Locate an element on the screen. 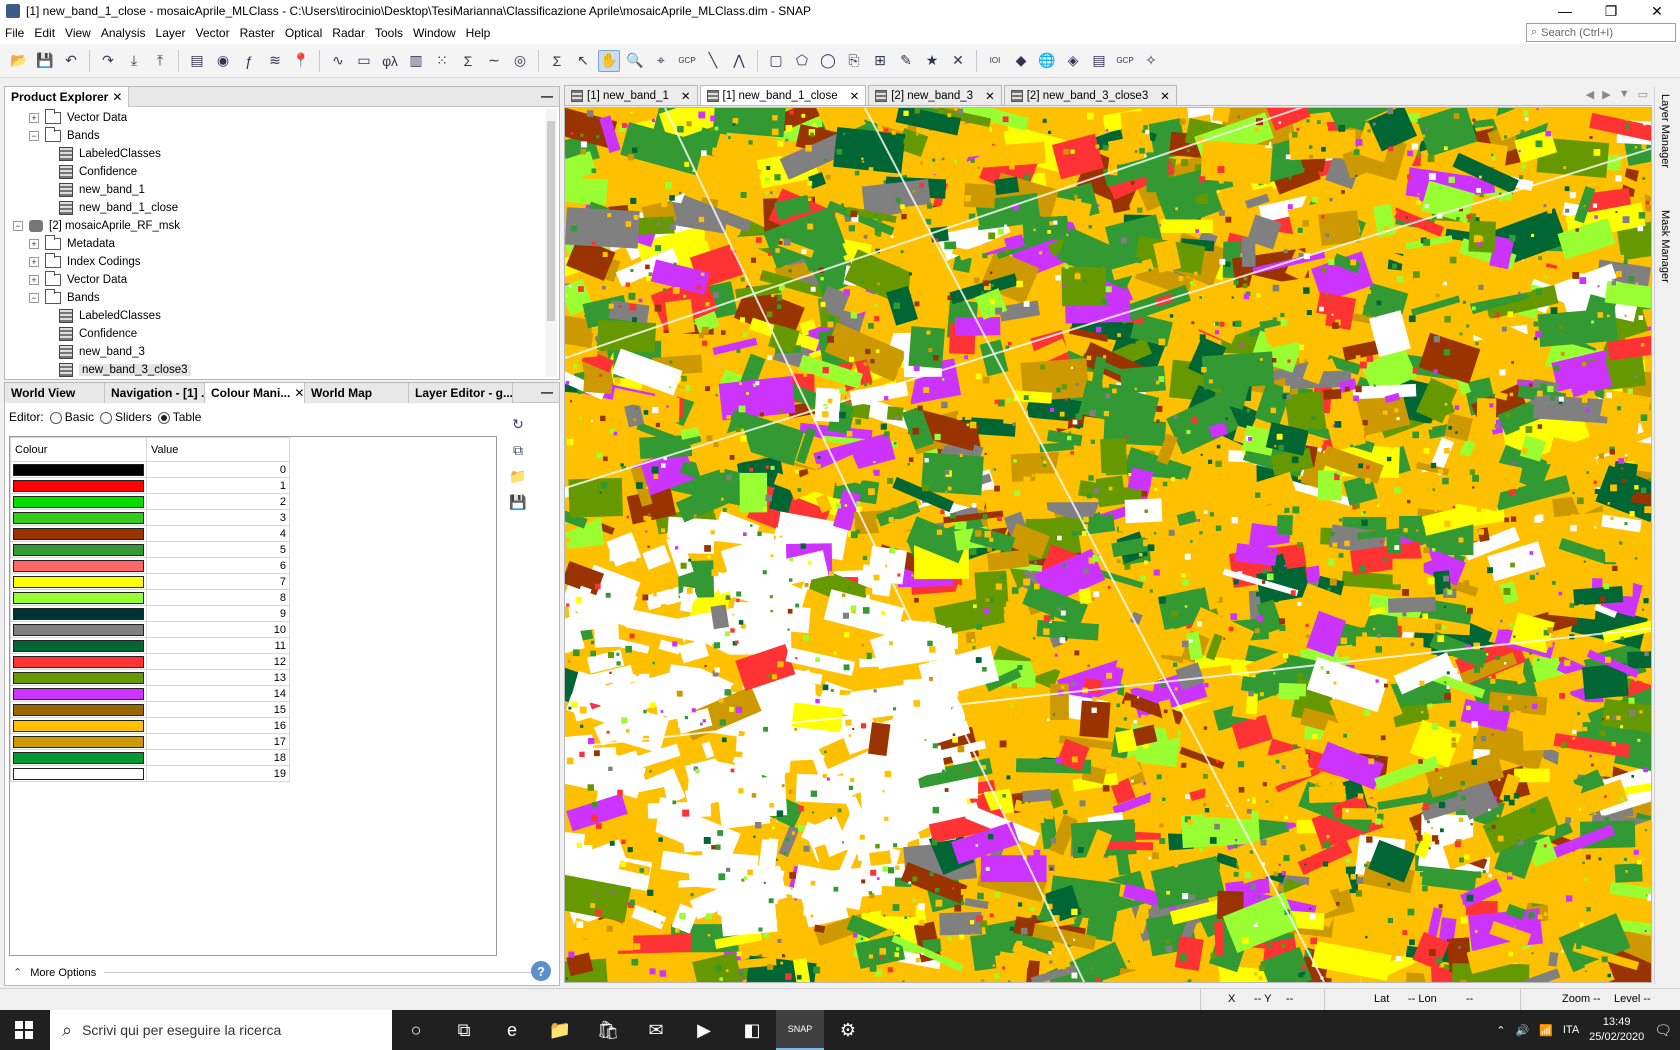 This screenshot has height=1050, width=1680. value-cell: 6 is located at coordinates (218, 565).